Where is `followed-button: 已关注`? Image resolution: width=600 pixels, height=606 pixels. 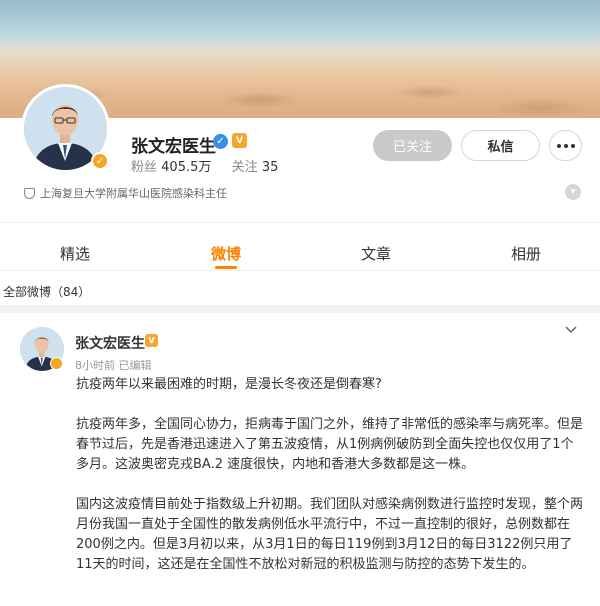 followed-button: 已关注 is located at coordinates (412, 145).